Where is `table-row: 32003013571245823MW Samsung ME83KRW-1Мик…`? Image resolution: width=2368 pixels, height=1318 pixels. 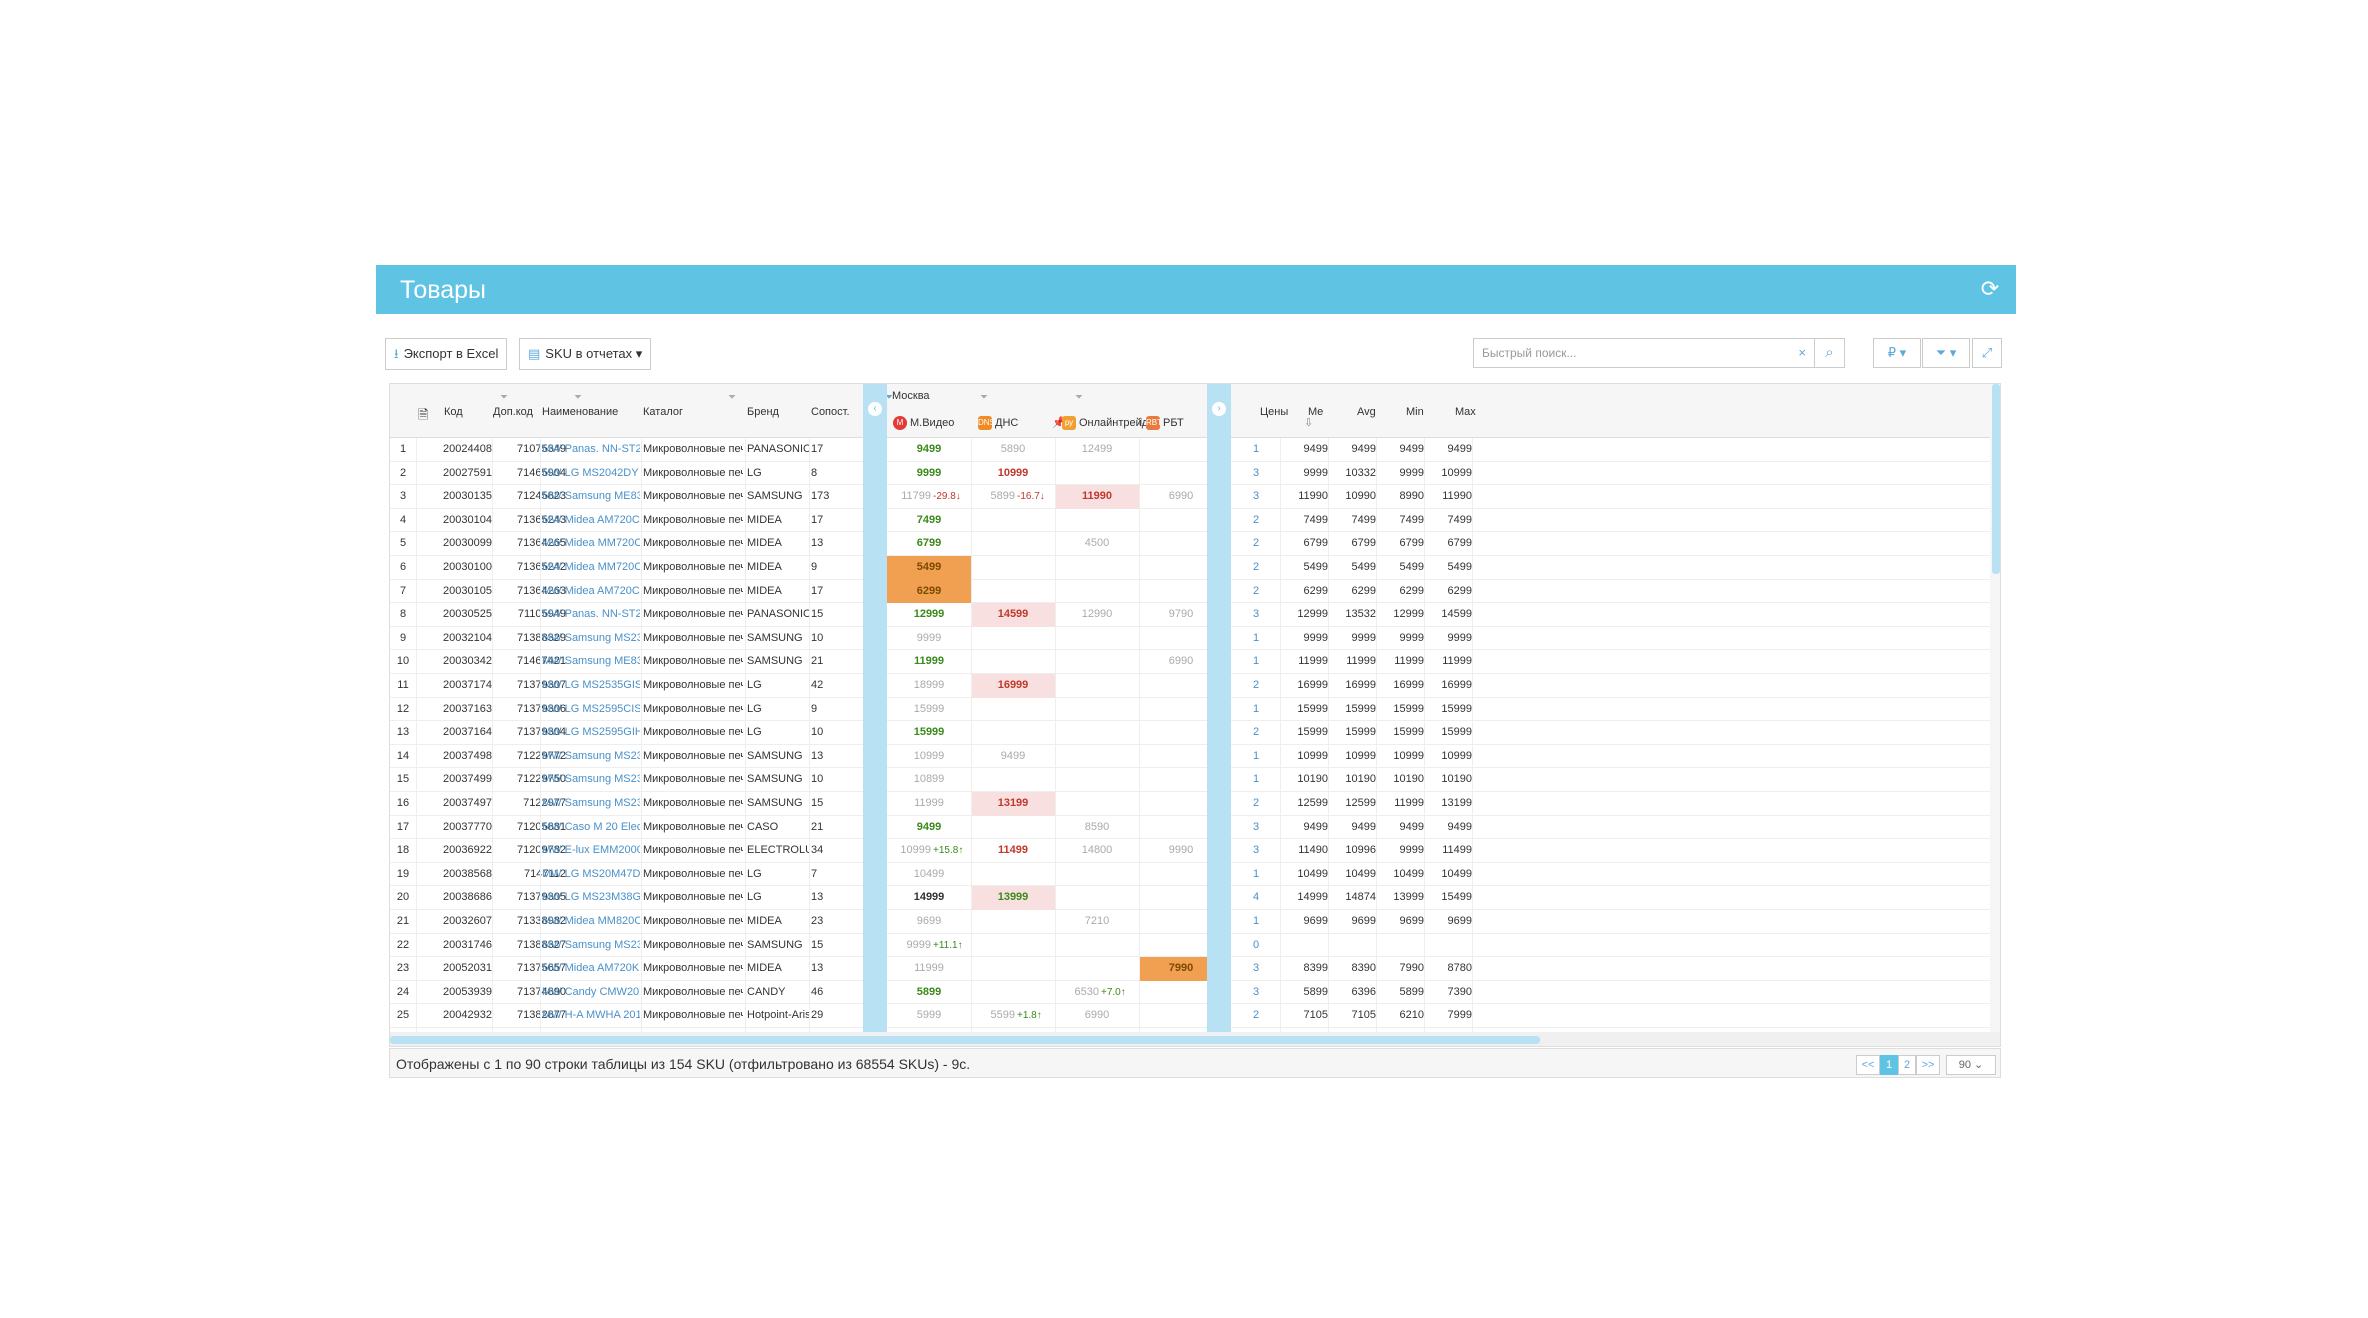
table-row: 32003013571245823MW Samsung ME83KRW-1Мик… is located at coordinates (1195, 497).